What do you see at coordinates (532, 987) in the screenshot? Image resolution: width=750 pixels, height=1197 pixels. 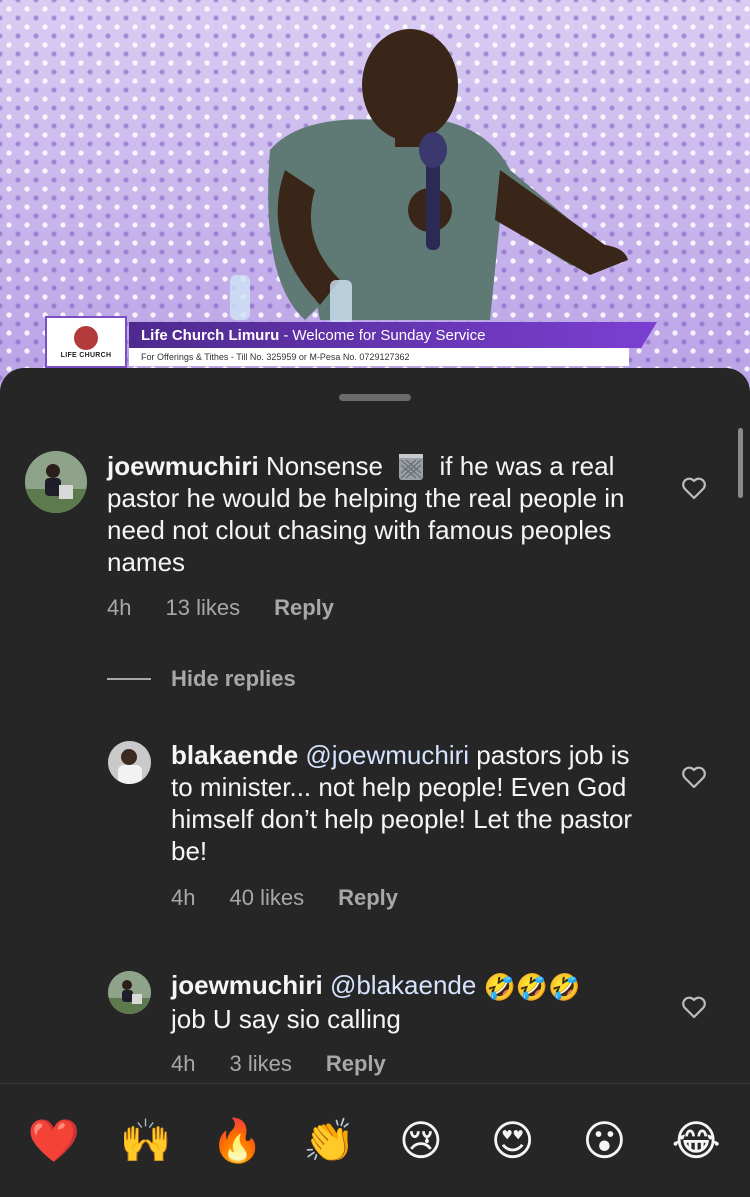 I see `laughing-emoji: 🤣🤣🤣` at bounding box center [532, 987].